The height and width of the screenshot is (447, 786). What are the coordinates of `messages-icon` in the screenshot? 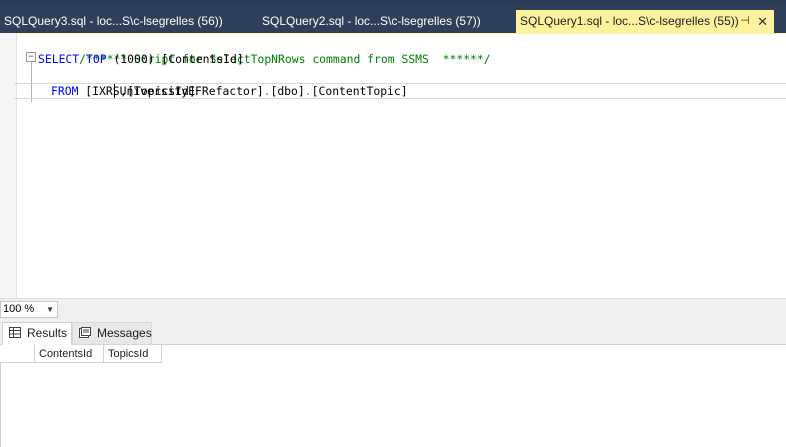 It's located at (85, 332).